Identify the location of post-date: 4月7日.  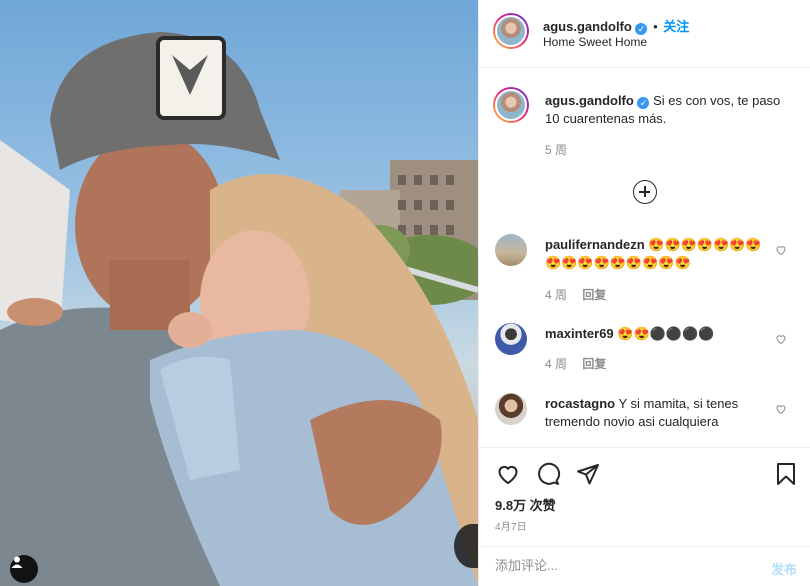
(511, 525).